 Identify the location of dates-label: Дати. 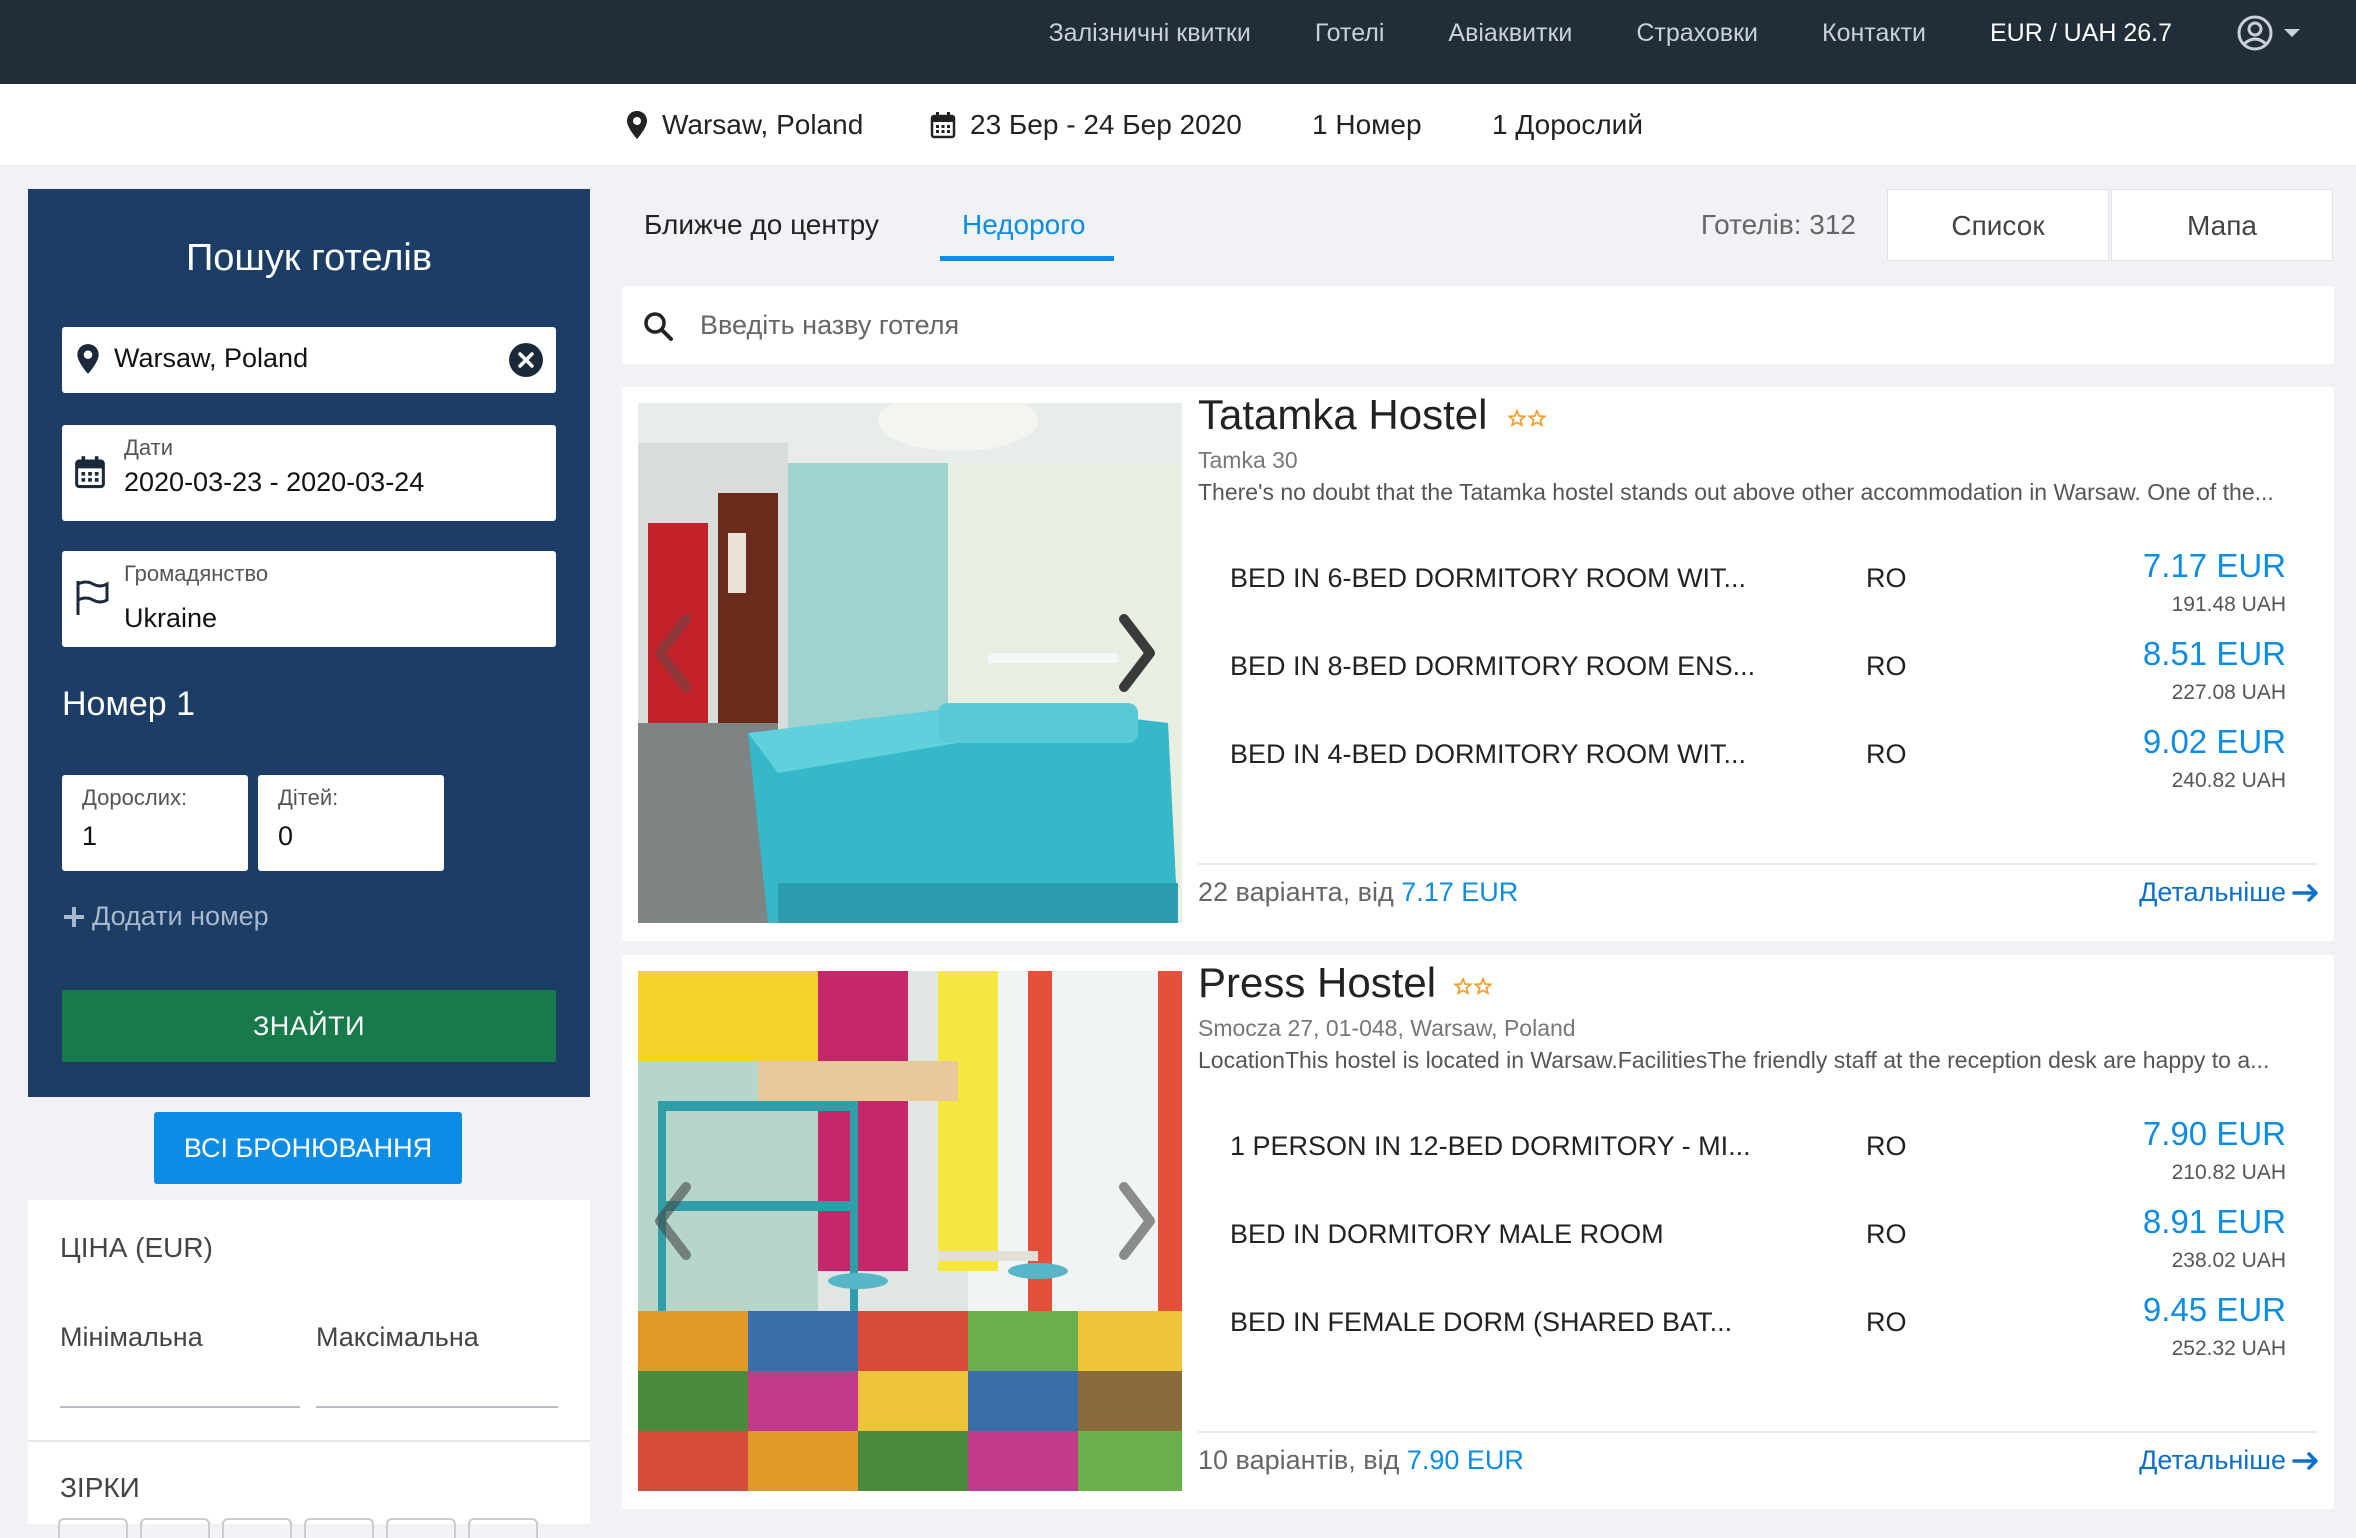
(149, 447).